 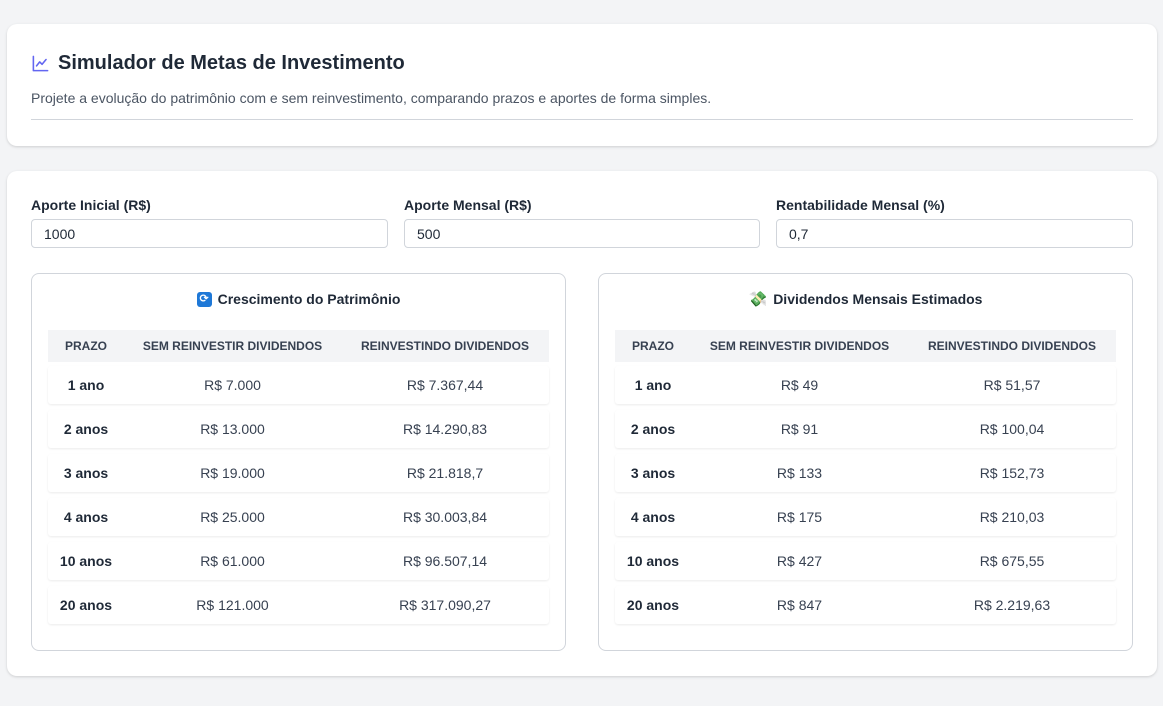 I want to click on table-row: 1 ano R$ 49 R$ 51,57, so click(x=865, y=385).